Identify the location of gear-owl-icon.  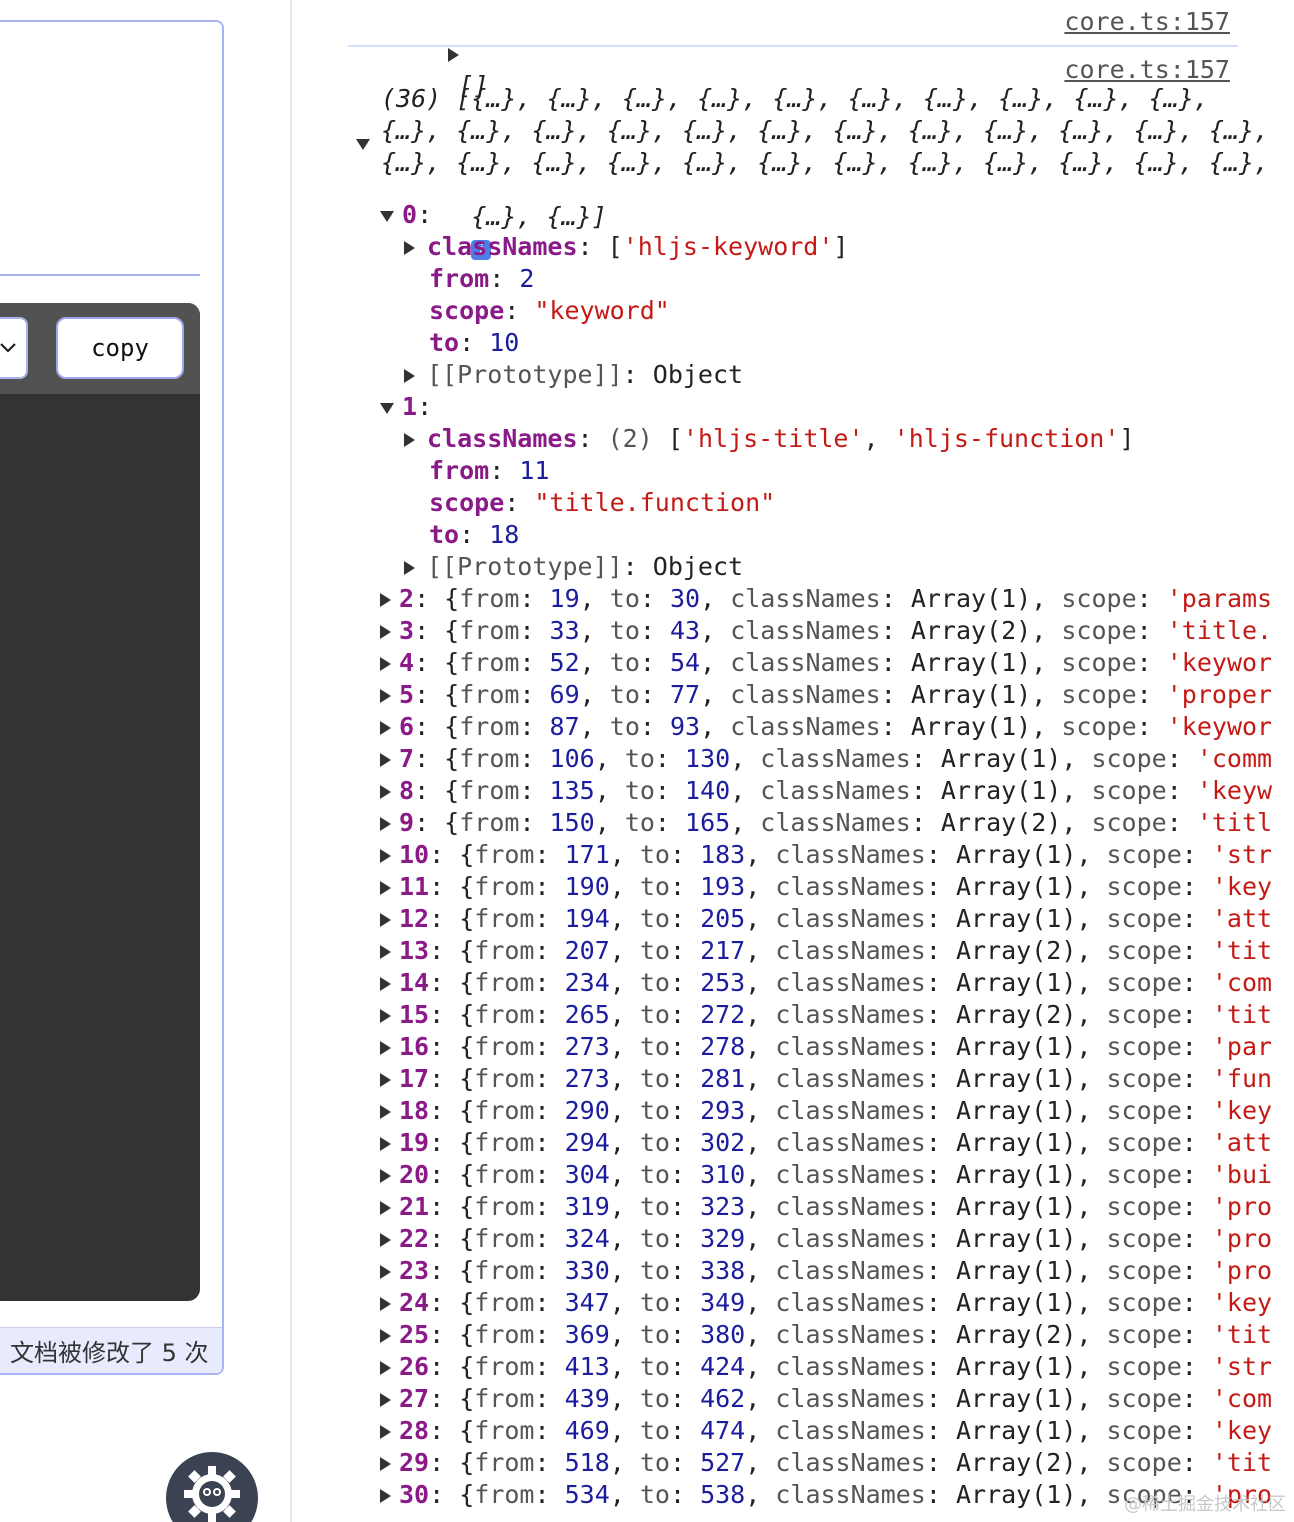
(212, 1494).